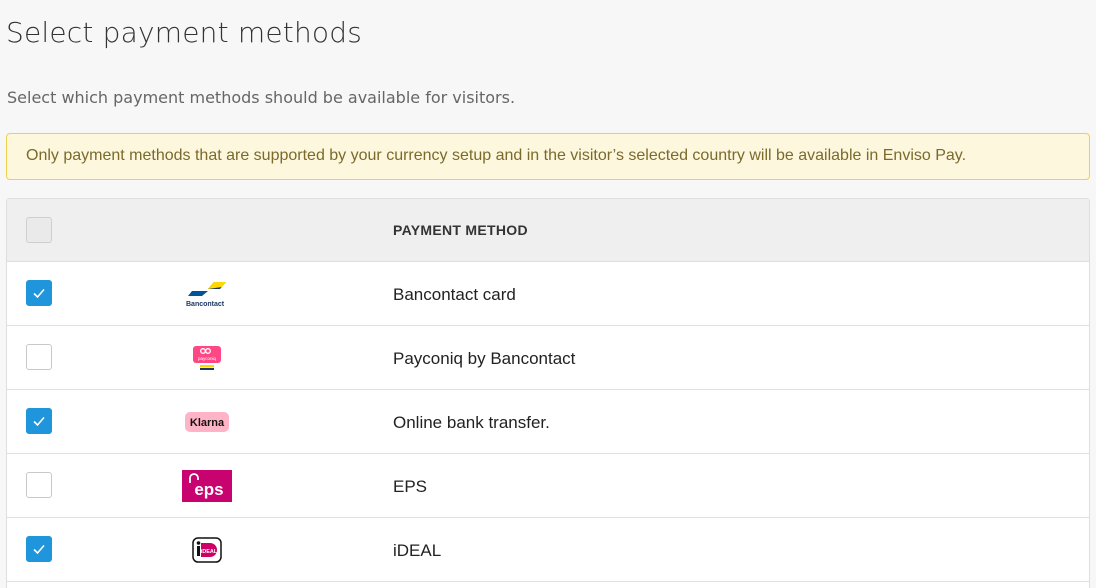  Describe the element at coordinates (548, 230) in the screenshot. I see `table-header: PAYMENT METHOD` at that location.